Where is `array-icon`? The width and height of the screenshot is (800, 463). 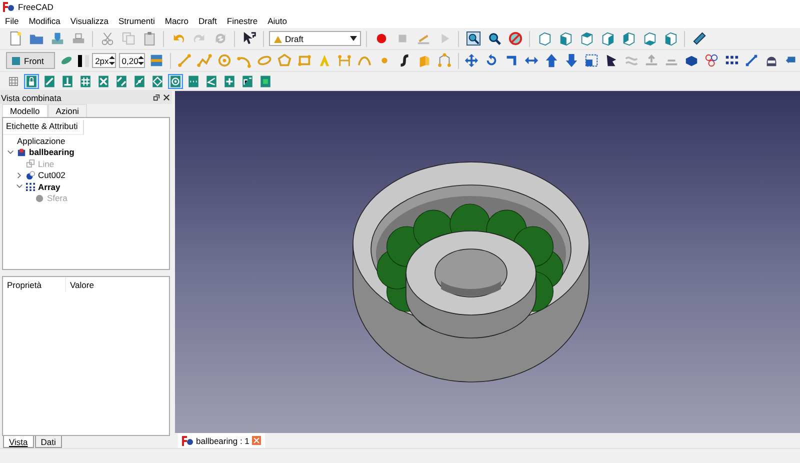 array-icon is located at coordinates (30, 187).